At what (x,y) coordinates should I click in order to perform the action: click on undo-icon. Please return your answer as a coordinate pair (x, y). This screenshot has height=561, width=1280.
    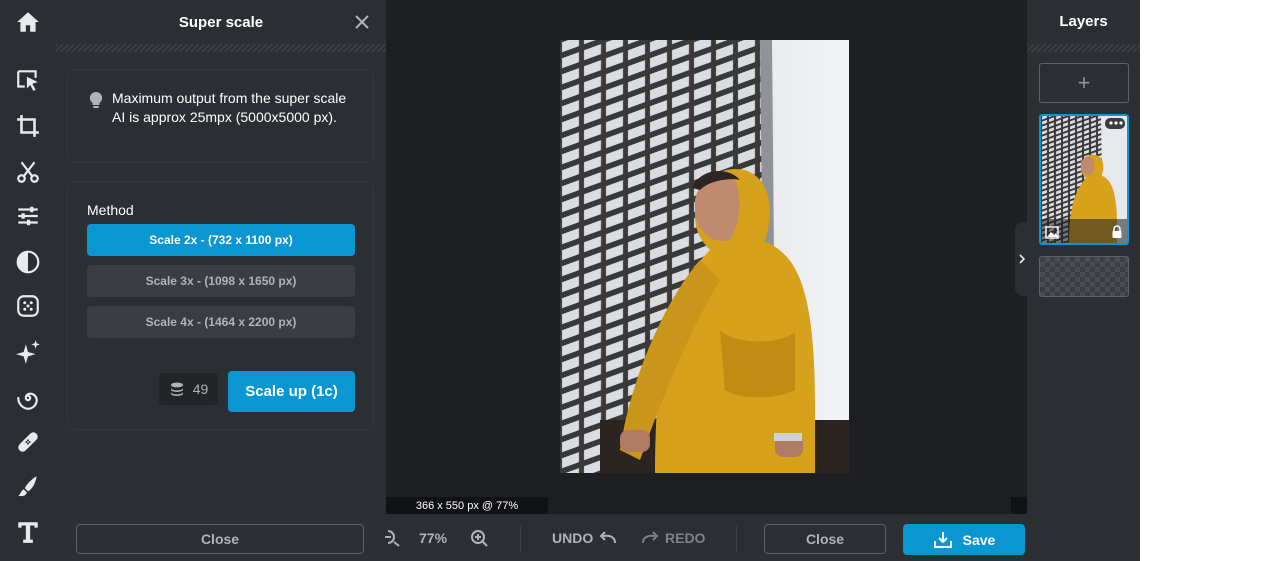
    Looking at the image, I should click on (608, 536).